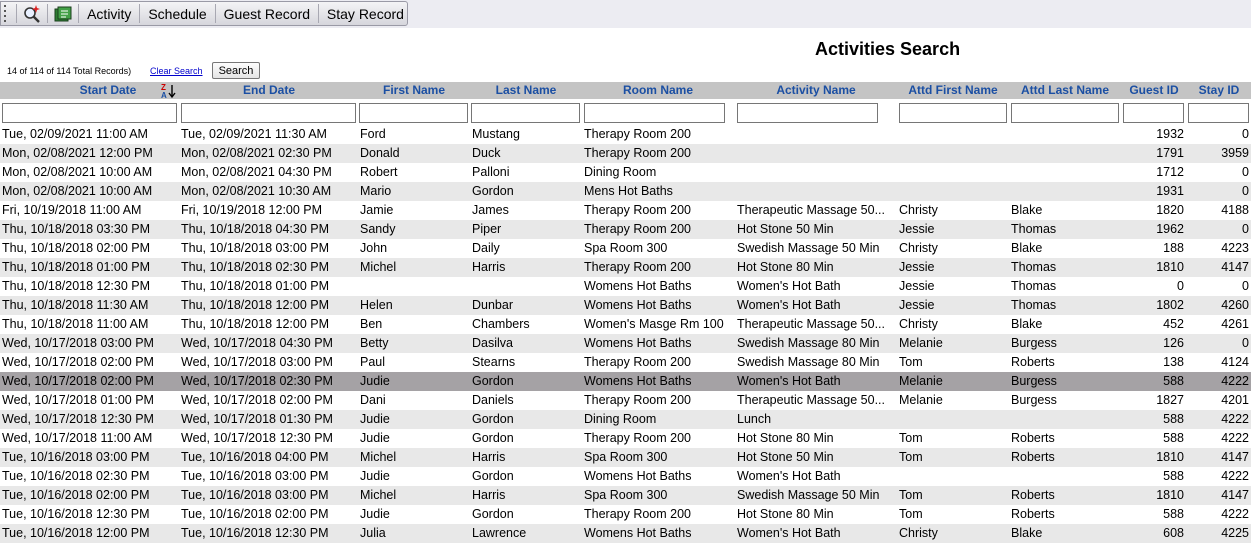  What do you see at coordinates (7, 13) in the screenshot?
I see `toolbar-grip` at bounding box center [7, 13].